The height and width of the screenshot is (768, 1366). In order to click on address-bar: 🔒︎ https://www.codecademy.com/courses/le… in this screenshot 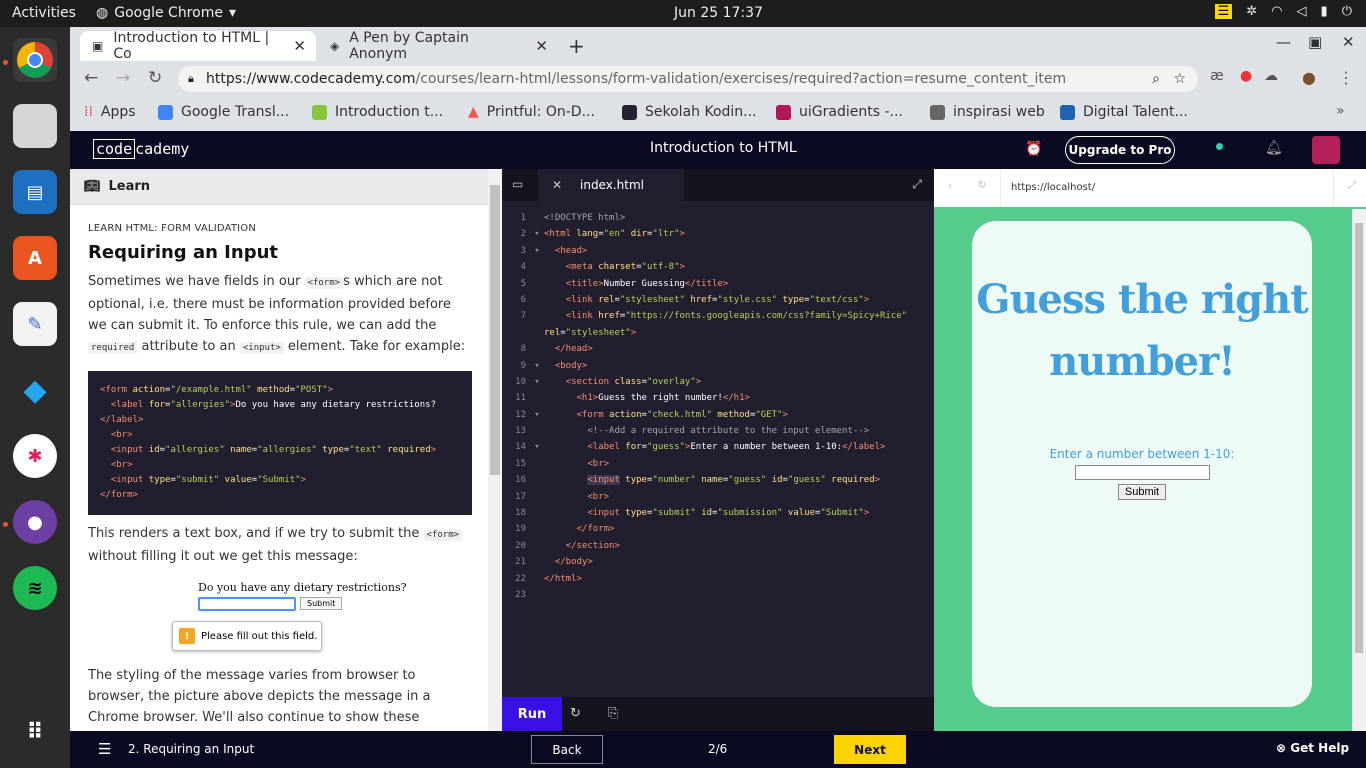, I will do `click(688, 79)`.